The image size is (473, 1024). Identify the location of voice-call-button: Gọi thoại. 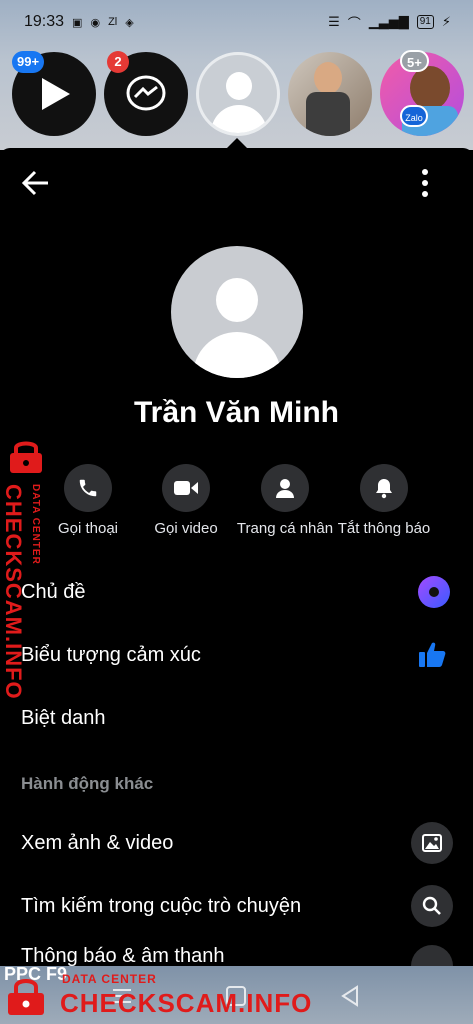
(88, 500).